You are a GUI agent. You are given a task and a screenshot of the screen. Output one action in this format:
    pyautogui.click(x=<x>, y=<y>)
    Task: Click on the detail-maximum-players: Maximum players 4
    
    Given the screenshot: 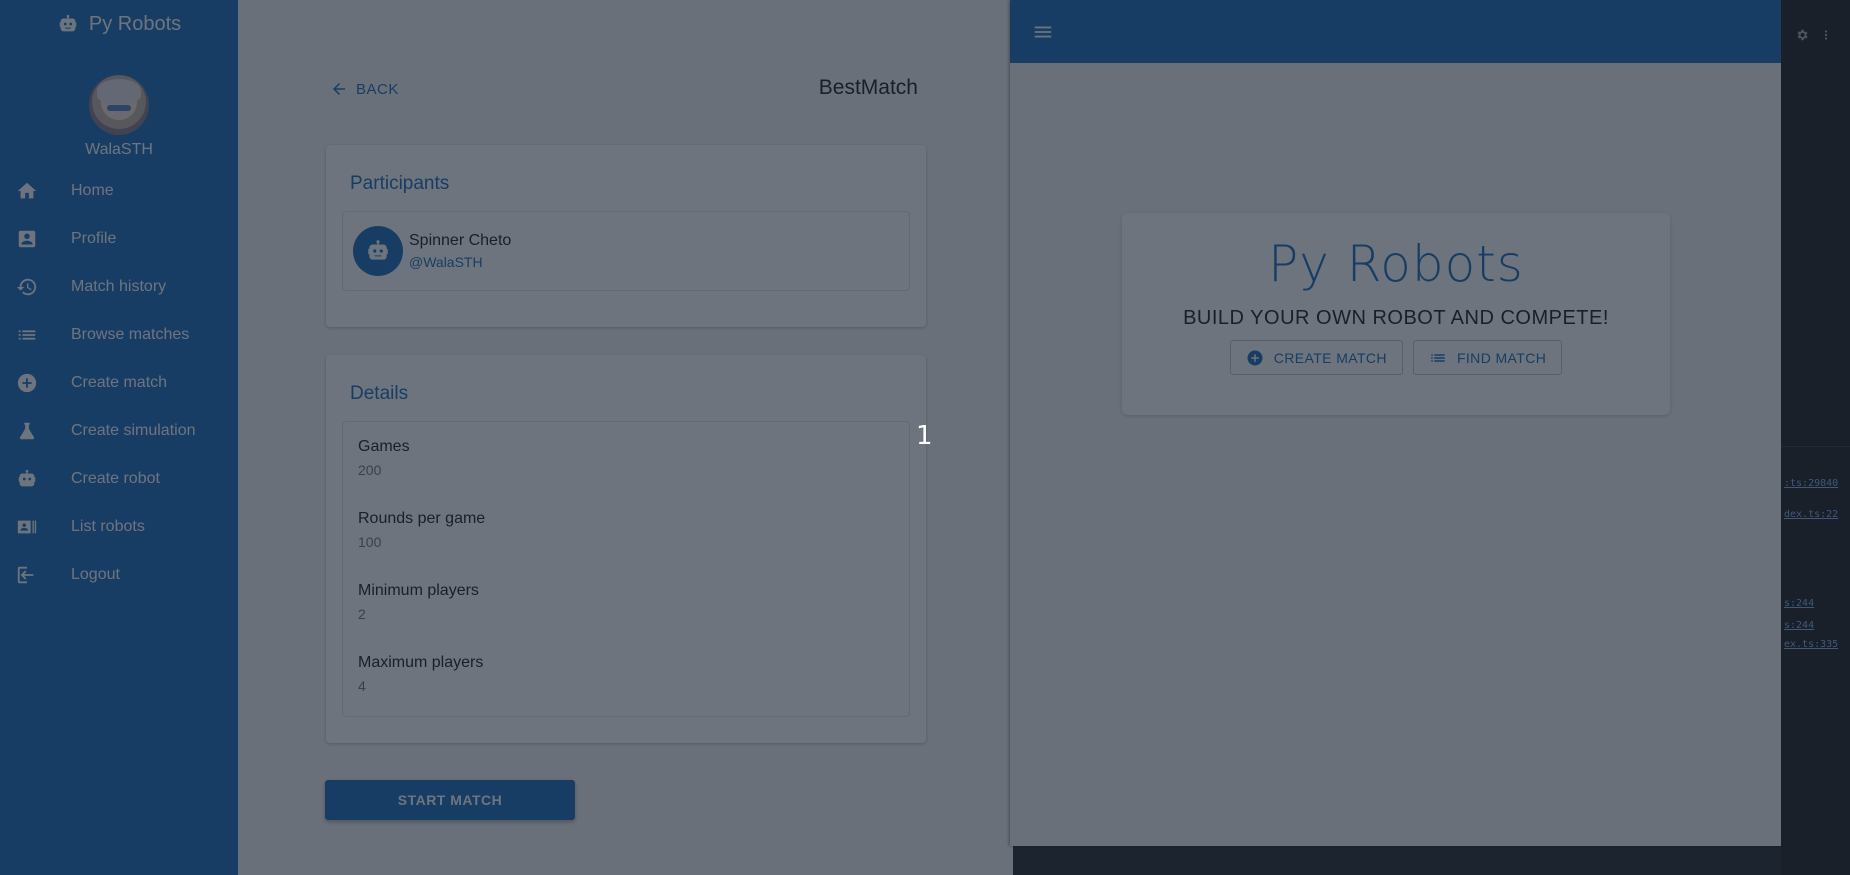 What is the action you would take?
    pyautogui.click(x=626, y=680)
    